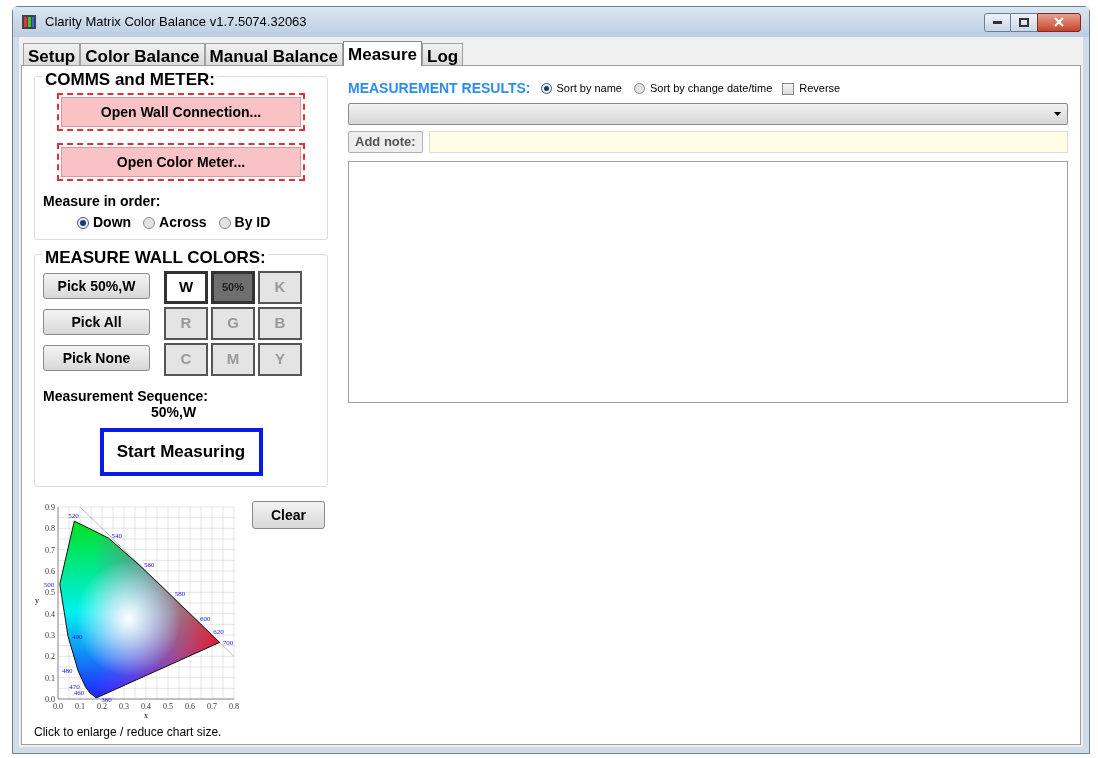 This screenshot has width=1098, height=758. I want to click on minimize-button, so click(997, 22).